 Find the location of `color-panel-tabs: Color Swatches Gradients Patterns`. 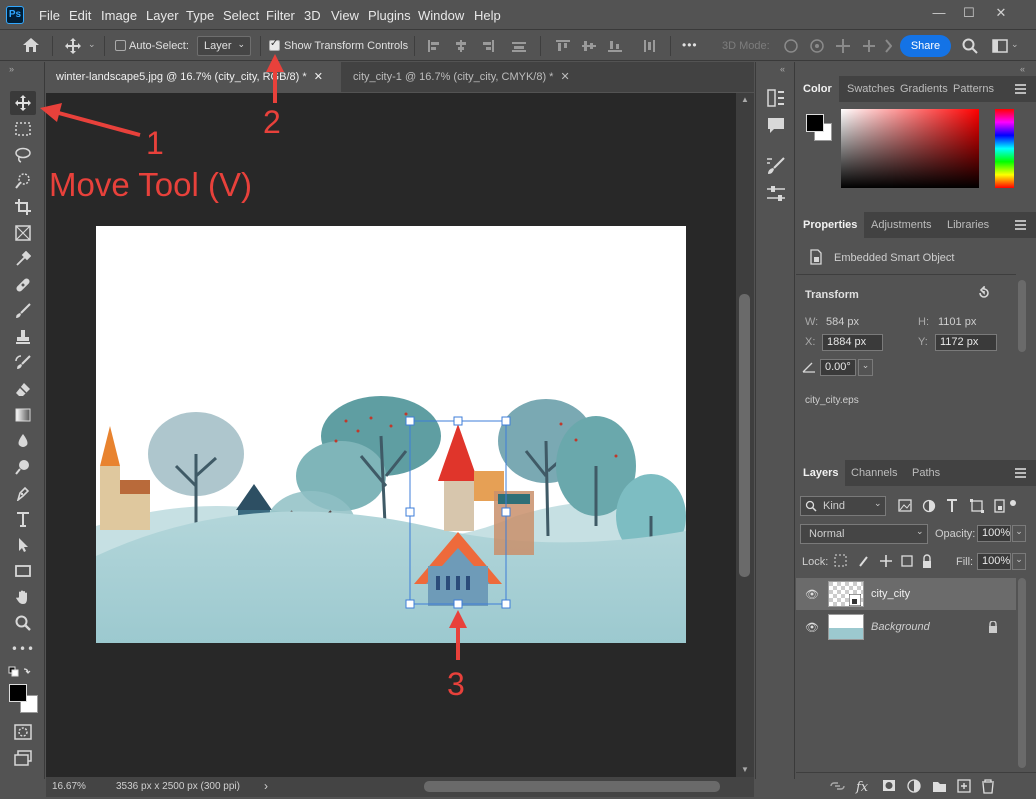

color-panel-tabs: Color Swatches Gradients Patterns is located at coordinates (916, 89).